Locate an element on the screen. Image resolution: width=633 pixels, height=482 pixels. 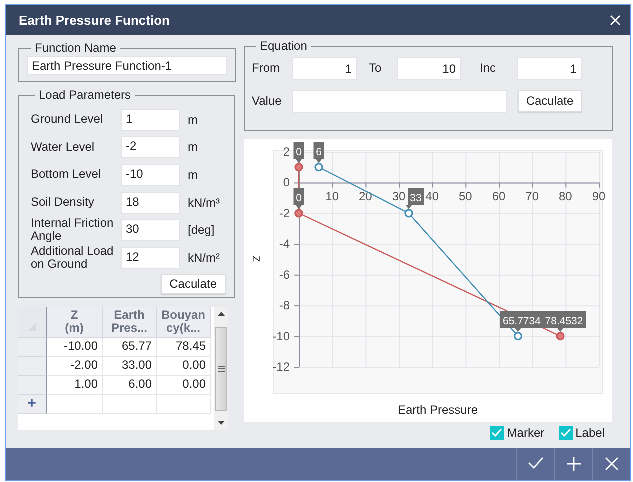
tick-label: 50 is located at coordinates (465, 197).